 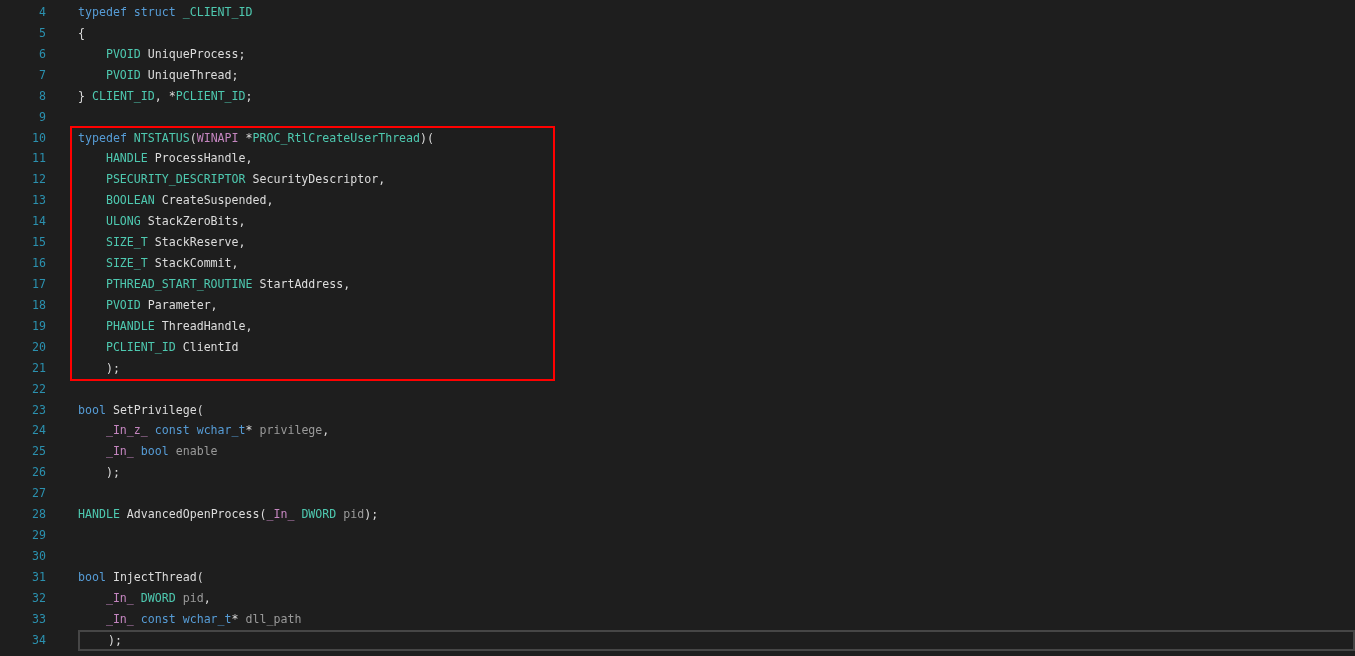 What do you see at coordinates (39, 222) in the screenshot?
I see `line-number: 14` at bounding box center [39, 222].